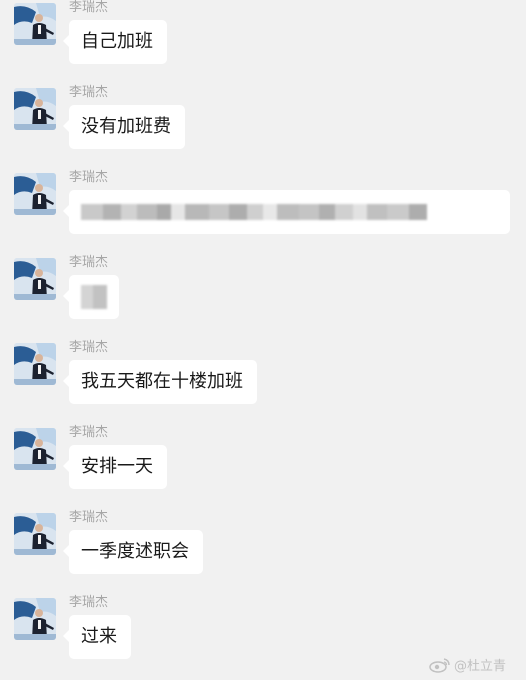  What do you see at coordinates (263, 552) in the screenshot?
I see `chat-message: 李瑞杰 一季度述职会` at bounding box center [263, 552].